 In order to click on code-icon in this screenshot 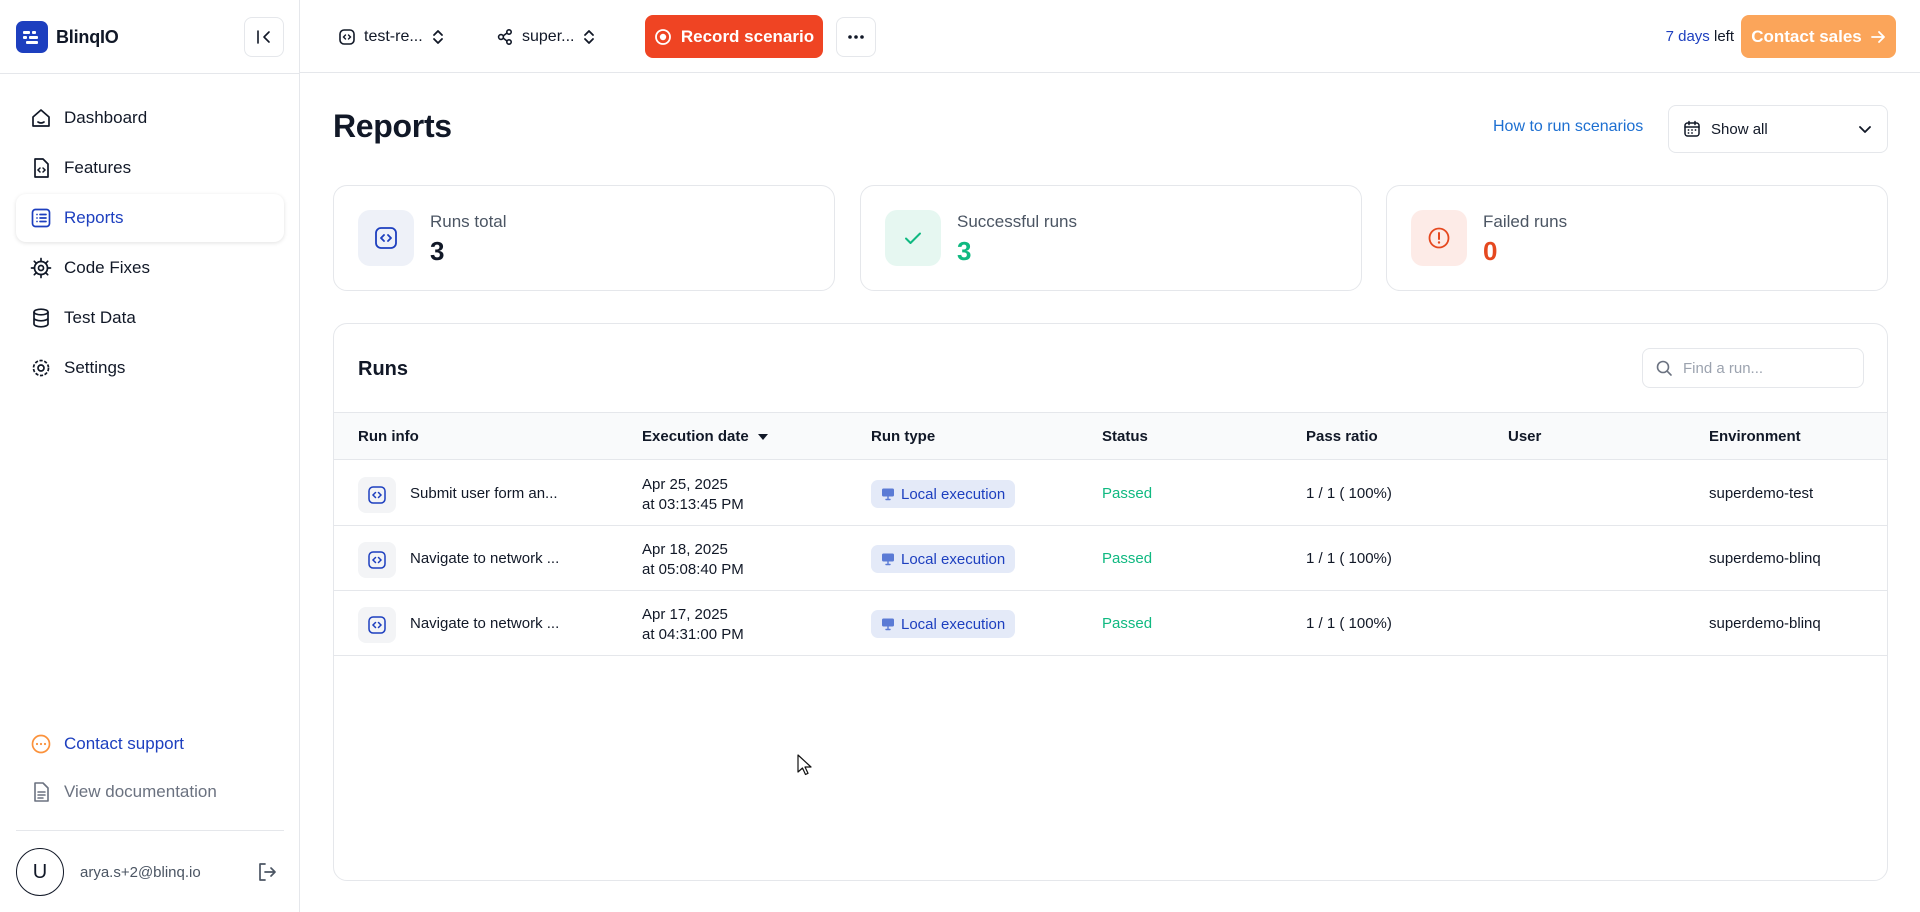, I will do `click(386, 238)`.